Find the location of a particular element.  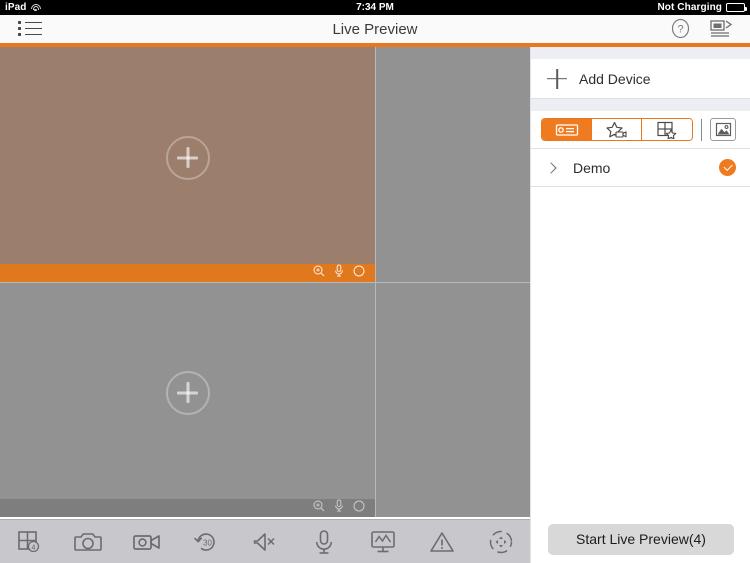

record-button is located at coordinates (147, 541).